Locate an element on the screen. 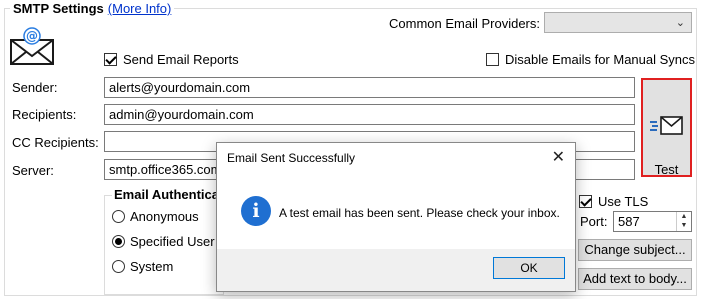 This screenshot has height=299, width=702. chevron-down-icon: ⌄ is located at coordinates (680, 23).